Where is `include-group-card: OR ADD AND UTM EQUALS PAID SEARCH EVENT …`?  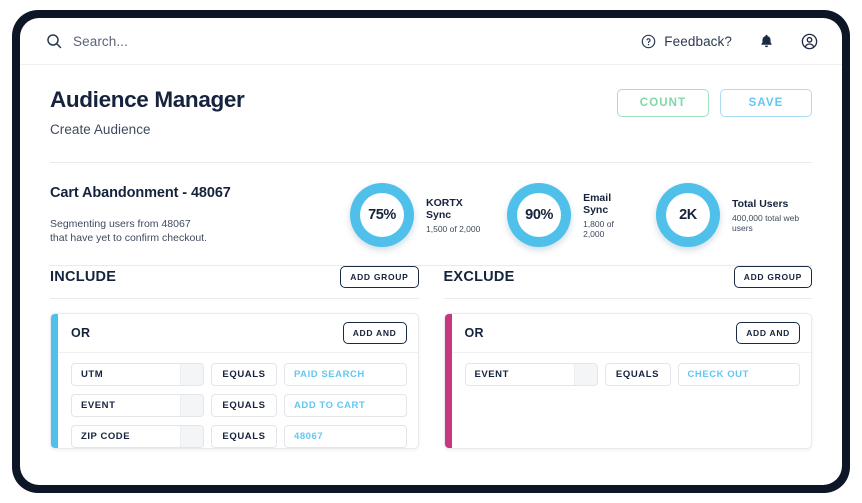 include-group-card: OR ADD AND UTM EQUALS PAID SEARCH EVENT … is located at coordinates (234, 381).